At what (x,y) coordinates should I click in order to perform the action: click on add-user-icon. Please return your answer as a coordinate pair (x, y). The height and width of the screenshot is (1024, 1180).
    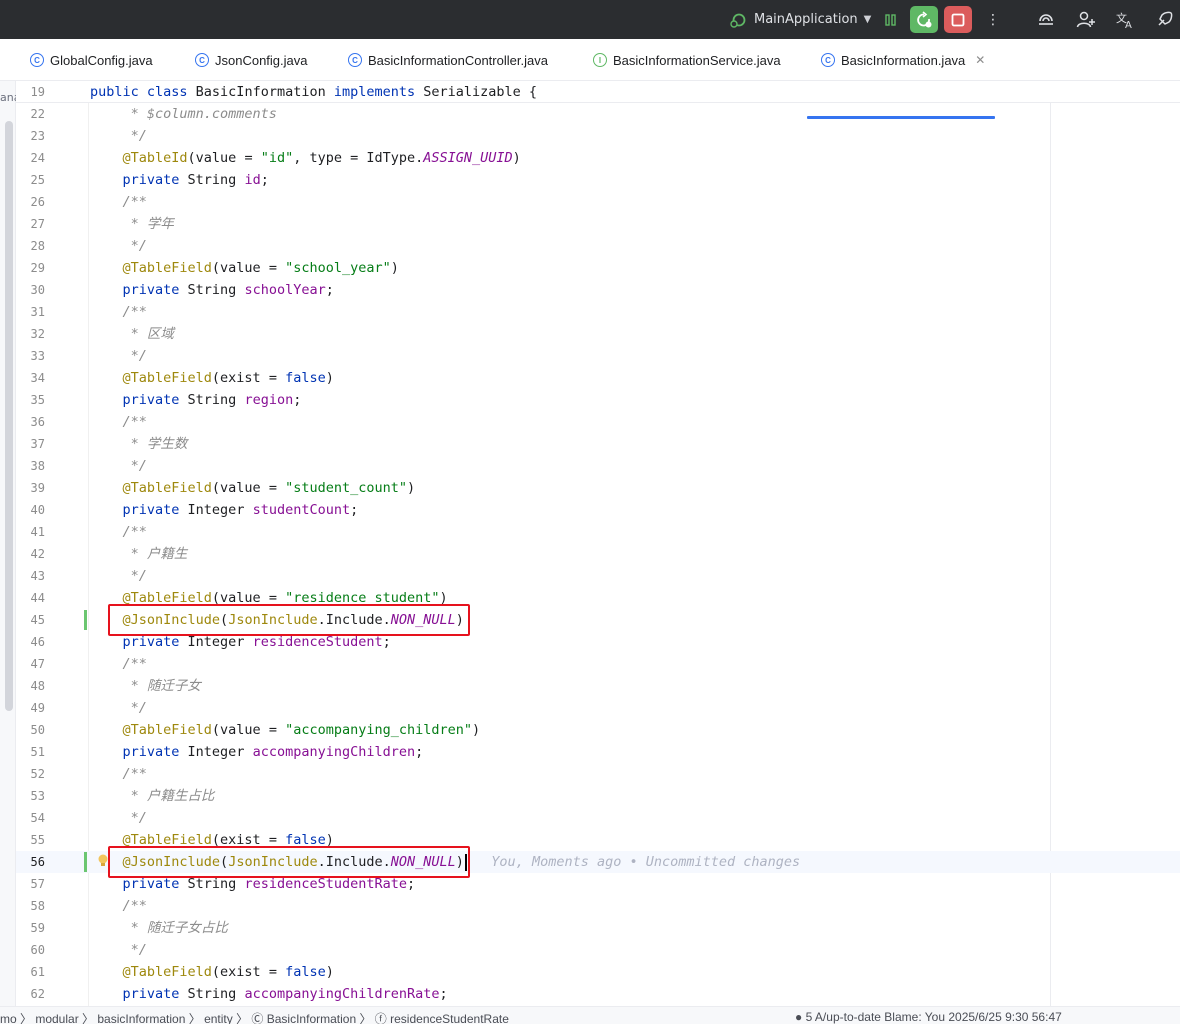
    Looking at the image, I should click on (1086, 19).